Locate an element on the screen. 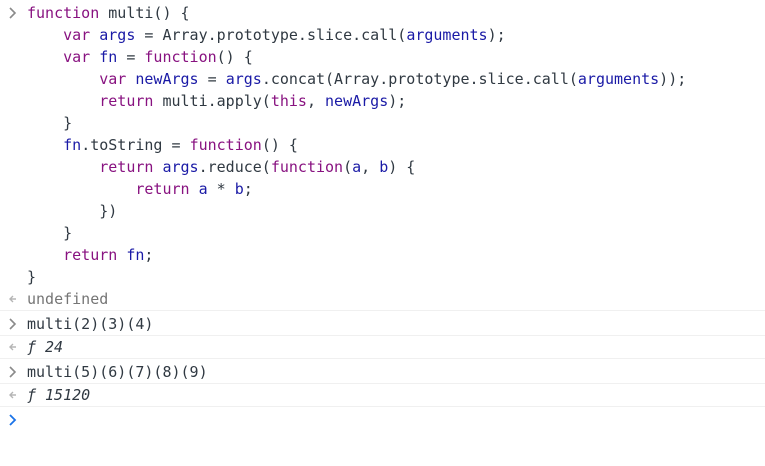 This screenshot has width=765, height=466. prompt-lines is located at coordinates (396, 420).